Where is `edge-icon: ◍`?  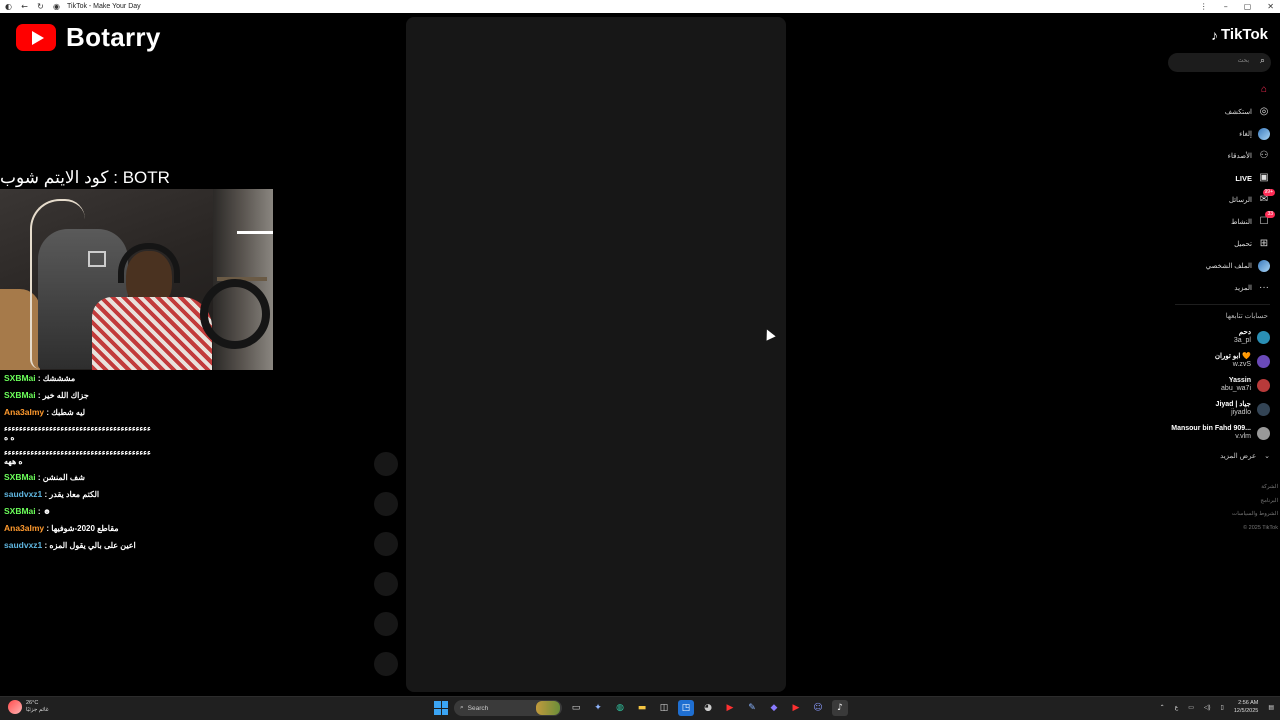 edge-icon: ◍ is located at coordinates (620, 708).